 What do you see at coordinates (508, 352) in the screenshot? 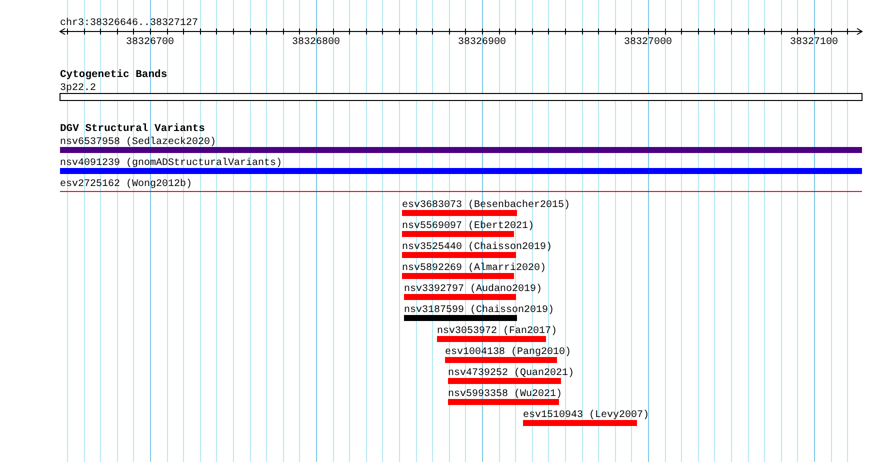
I see `variant-label: esv1004138 (Pang2010)` at bounding box center [508, 352].